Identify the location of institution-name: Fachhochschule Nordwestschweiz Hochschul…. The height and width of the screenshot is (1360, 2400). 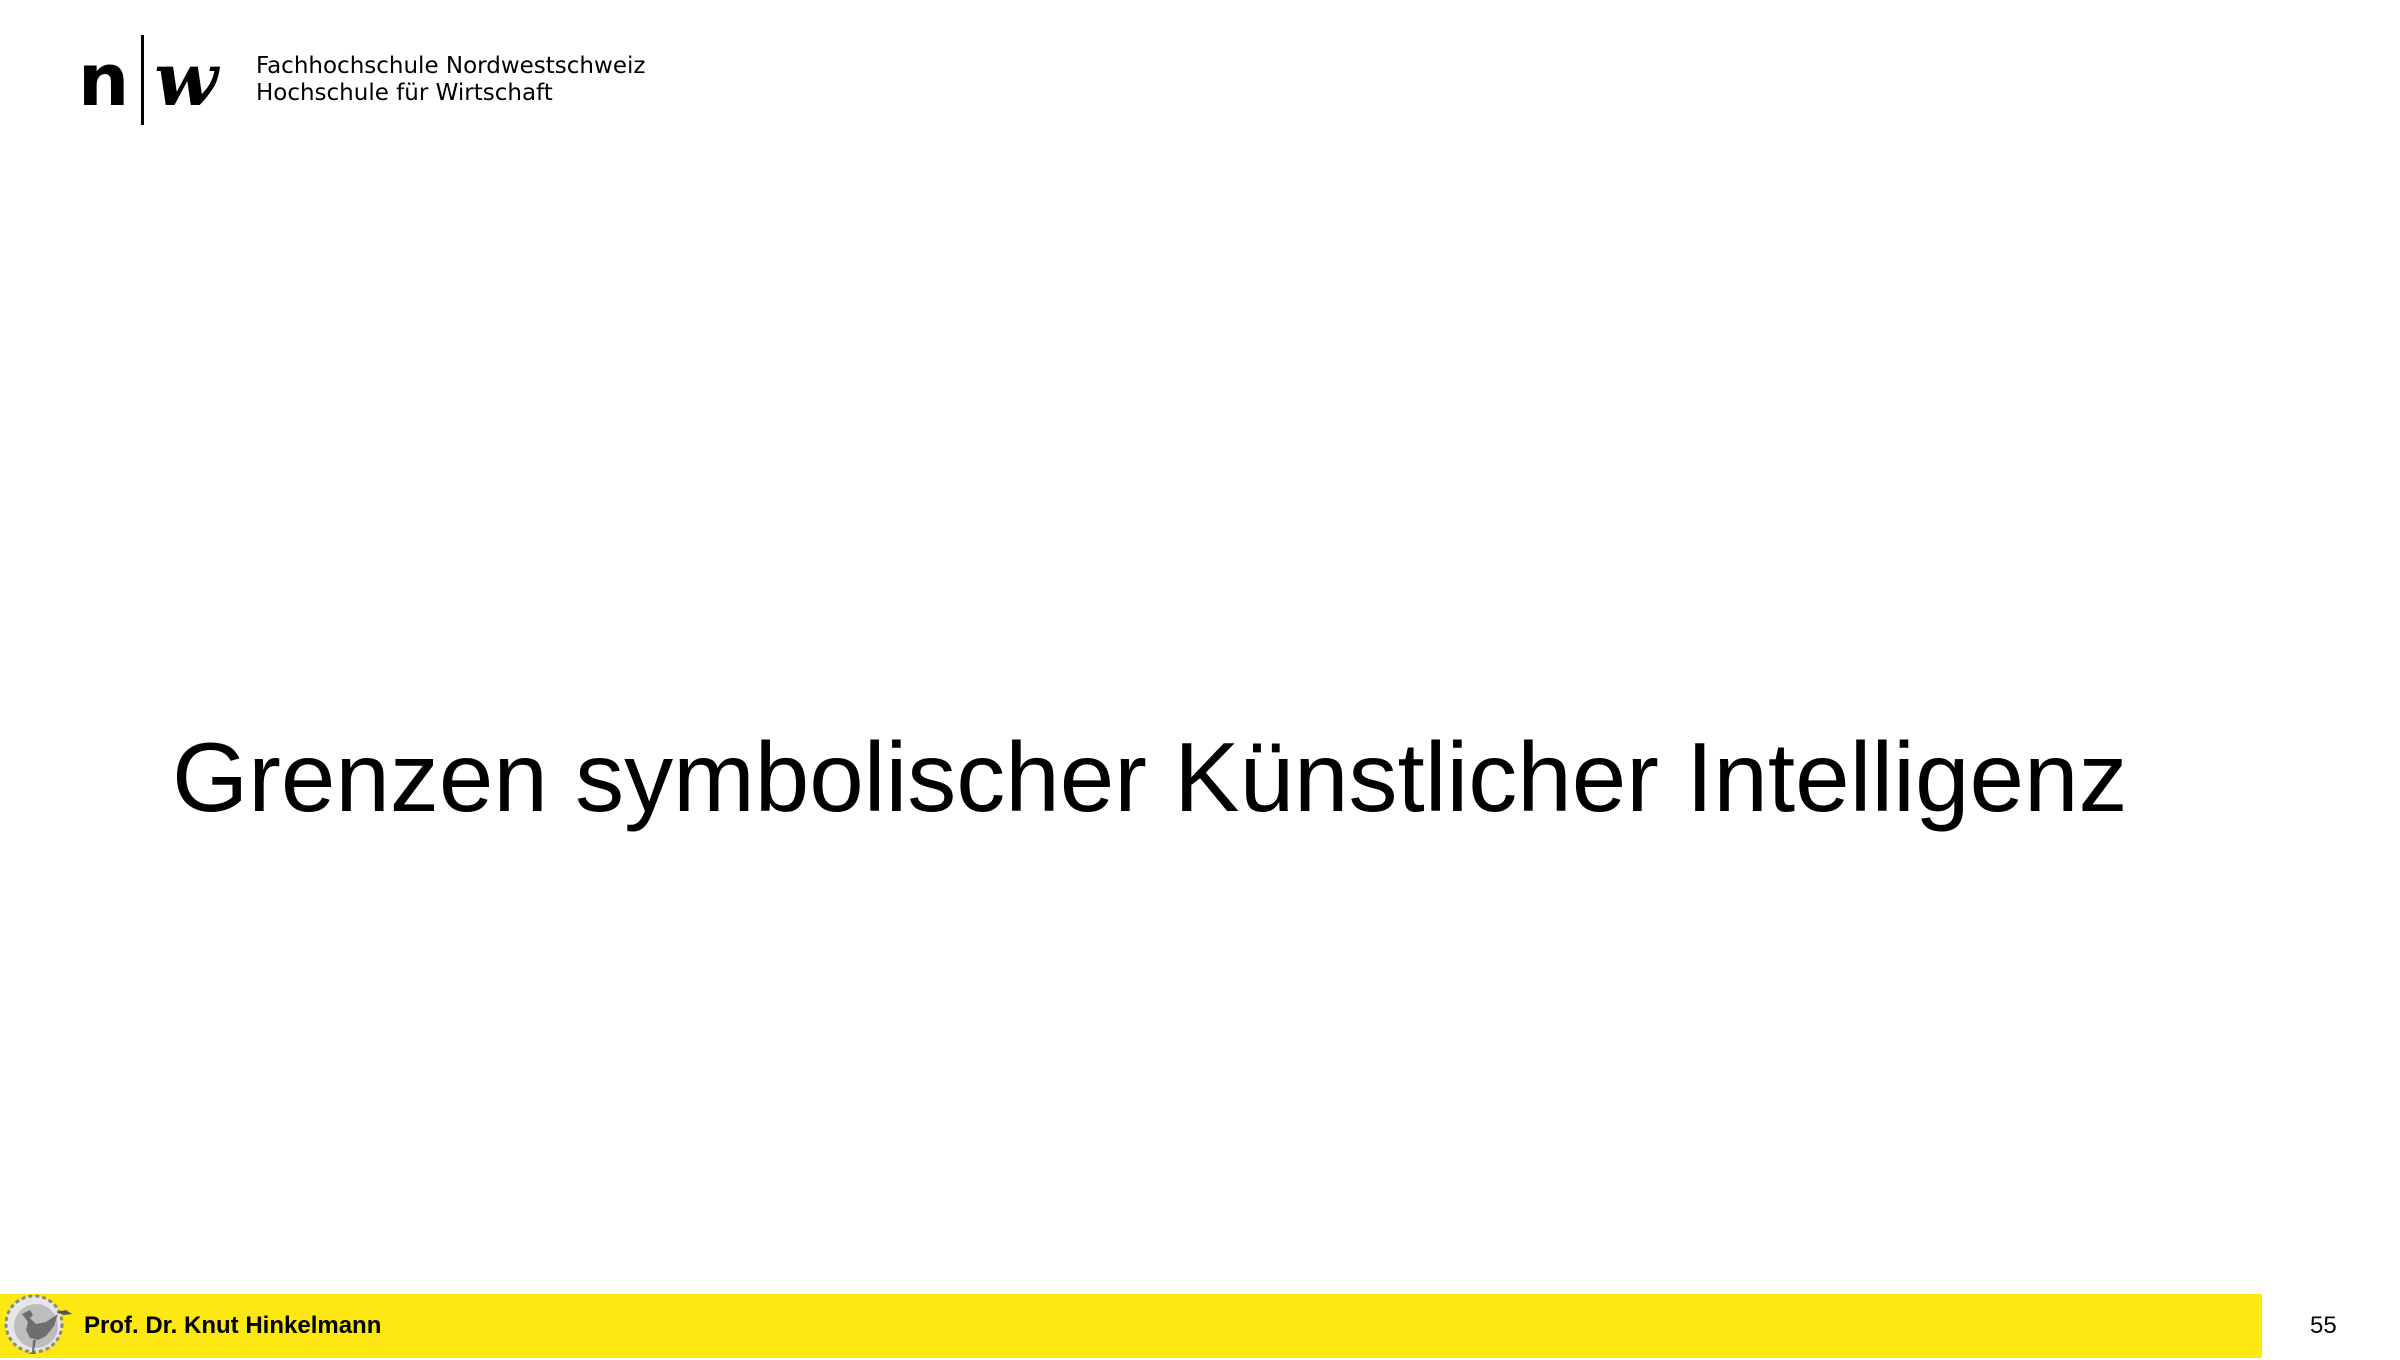
(450, 80).